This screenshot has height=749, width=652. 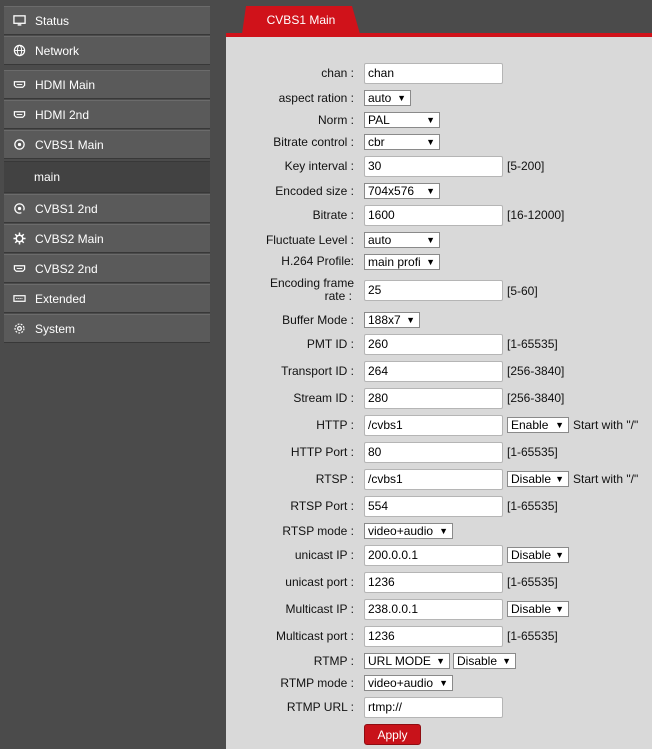 I want to click on multicast-port-input: 1236, so click(x=433, y=636).